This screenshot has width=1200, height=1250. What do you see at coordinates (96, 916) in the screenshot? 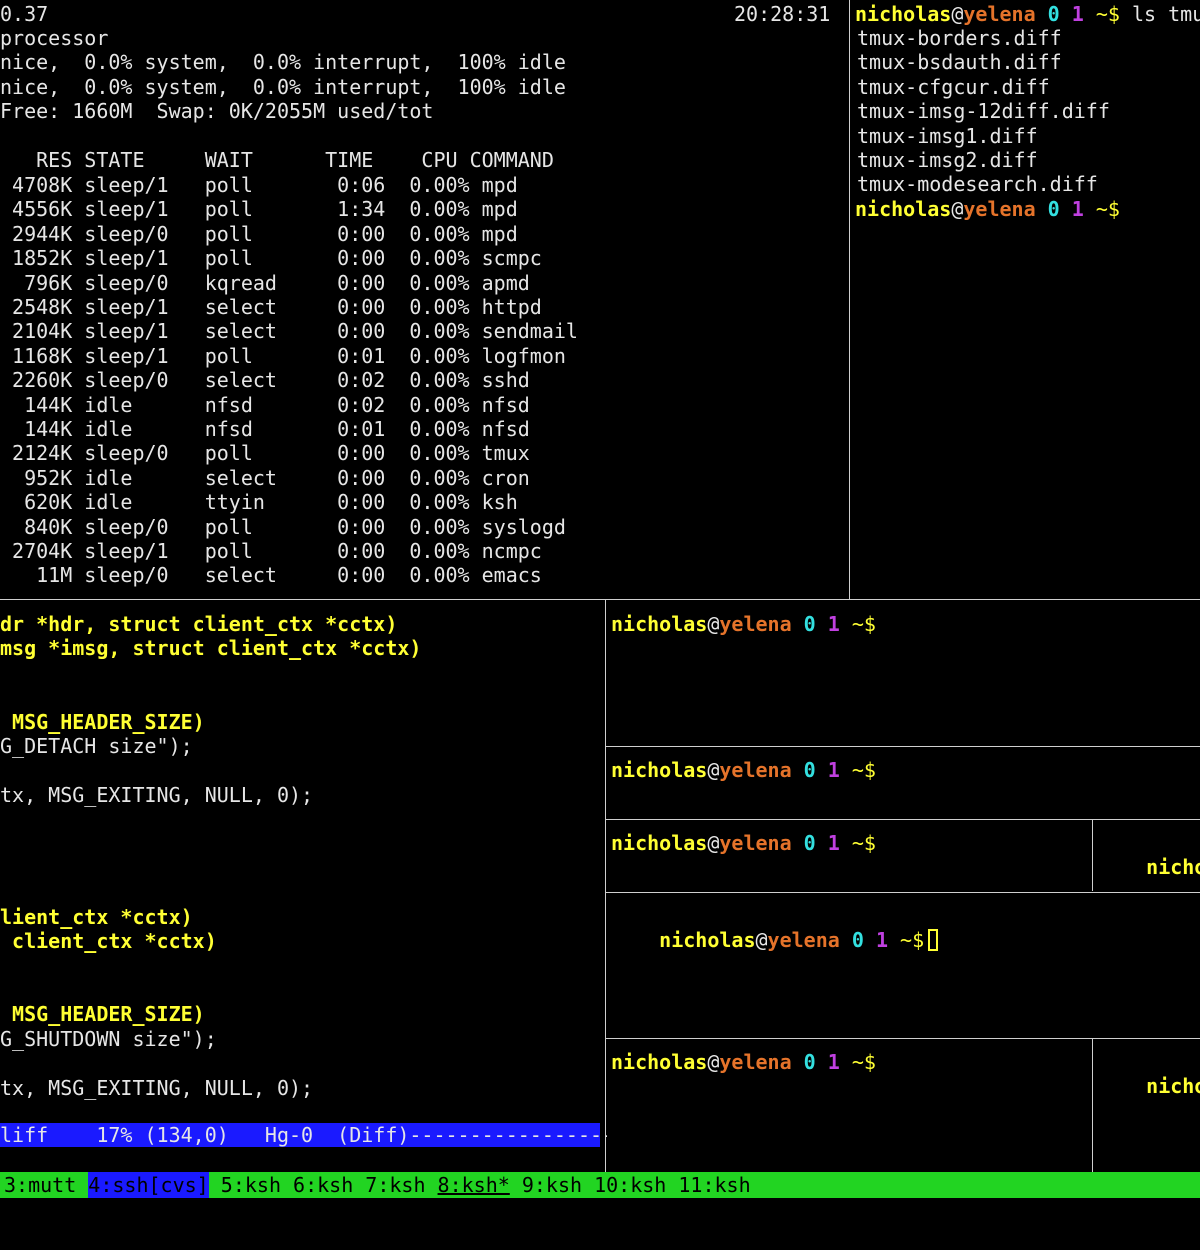
I see `editor-line: lient_ctx *cctx)` at bounding box center [96, 916].